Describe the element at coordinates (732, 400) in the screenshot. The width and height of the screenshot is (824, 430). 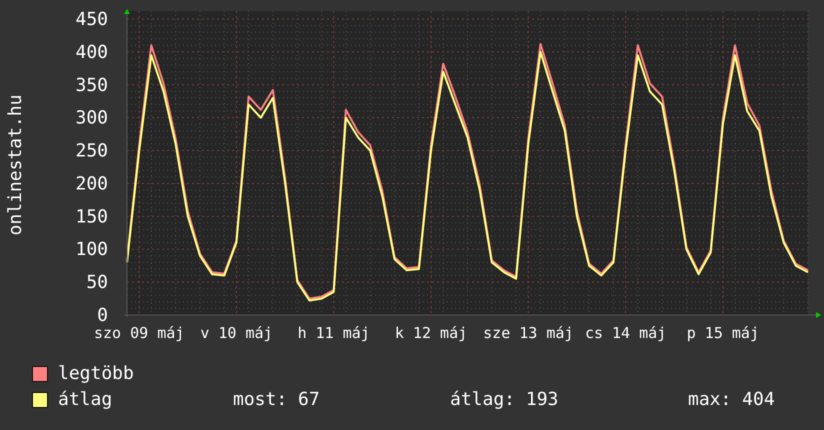
I see `stat-value: max: 404` at that location.